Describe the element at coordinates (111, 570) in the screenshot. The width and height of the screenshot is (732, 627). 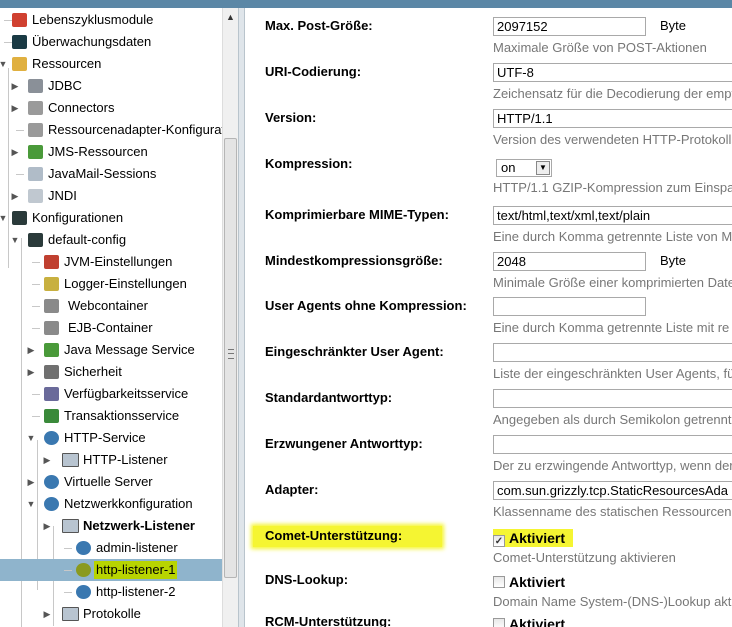
I see `tree-item-http-listener-1: http-listener-1` at that location.